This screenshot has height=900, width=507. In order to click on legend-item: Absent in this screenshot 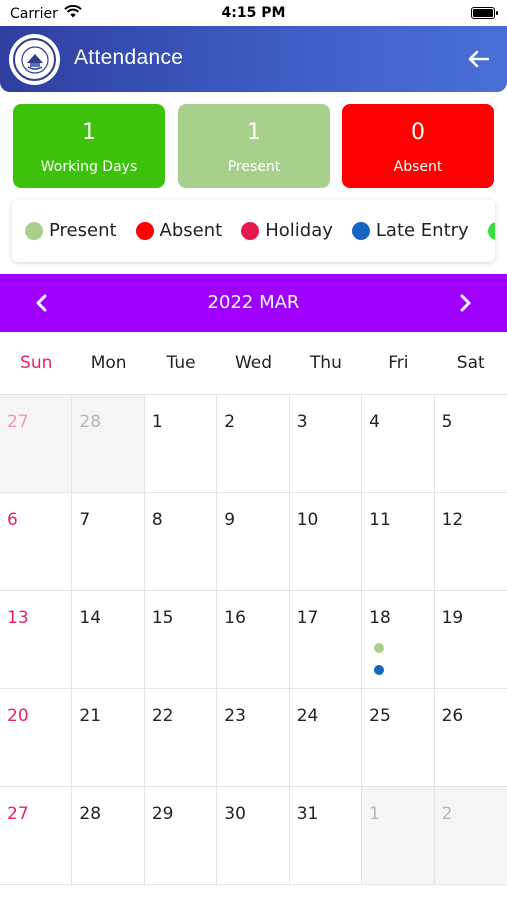, I will do `click(178, 230)`.